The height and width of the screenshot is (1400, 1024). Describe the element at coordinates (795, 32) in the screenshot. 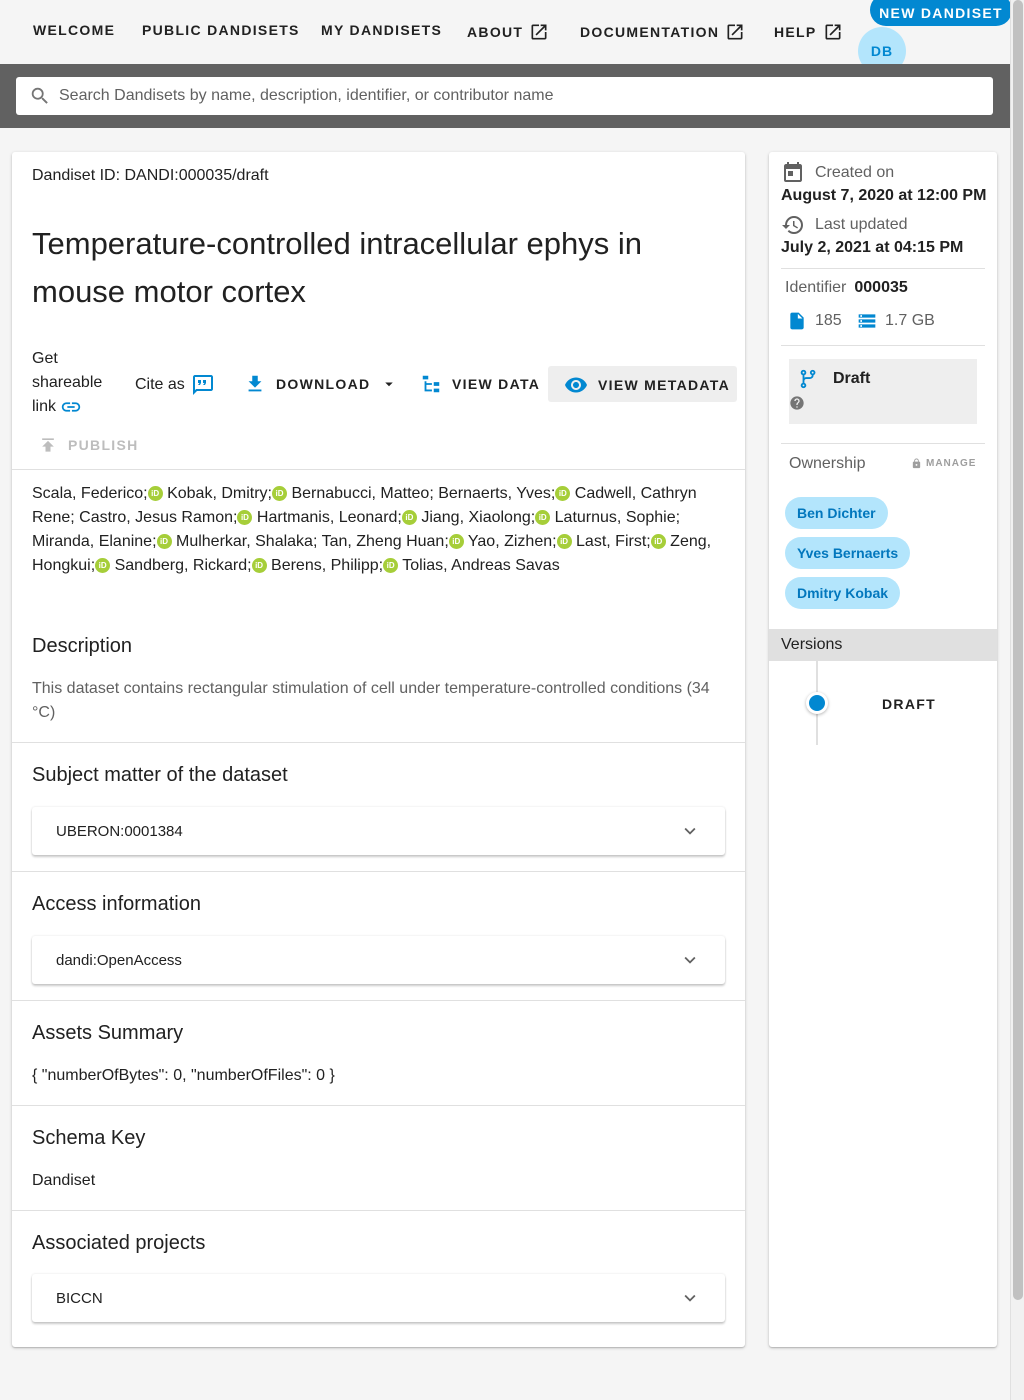

I see `nav-help-label: HELP` at that location.